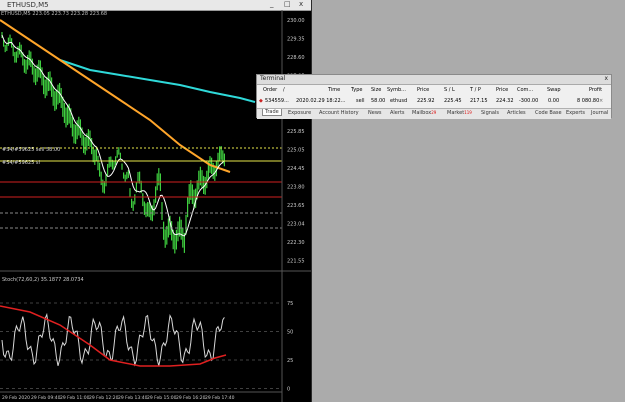 This screenshot has width=625, height=402. I want to click on stoch-level-label: 25, so click(290, 361).